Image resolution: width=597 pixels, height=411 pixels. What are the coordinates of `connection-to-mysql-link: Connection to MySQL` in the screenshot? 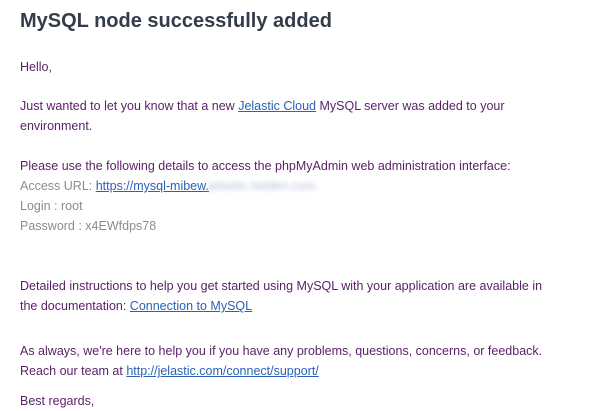 It's located at (191, 306).